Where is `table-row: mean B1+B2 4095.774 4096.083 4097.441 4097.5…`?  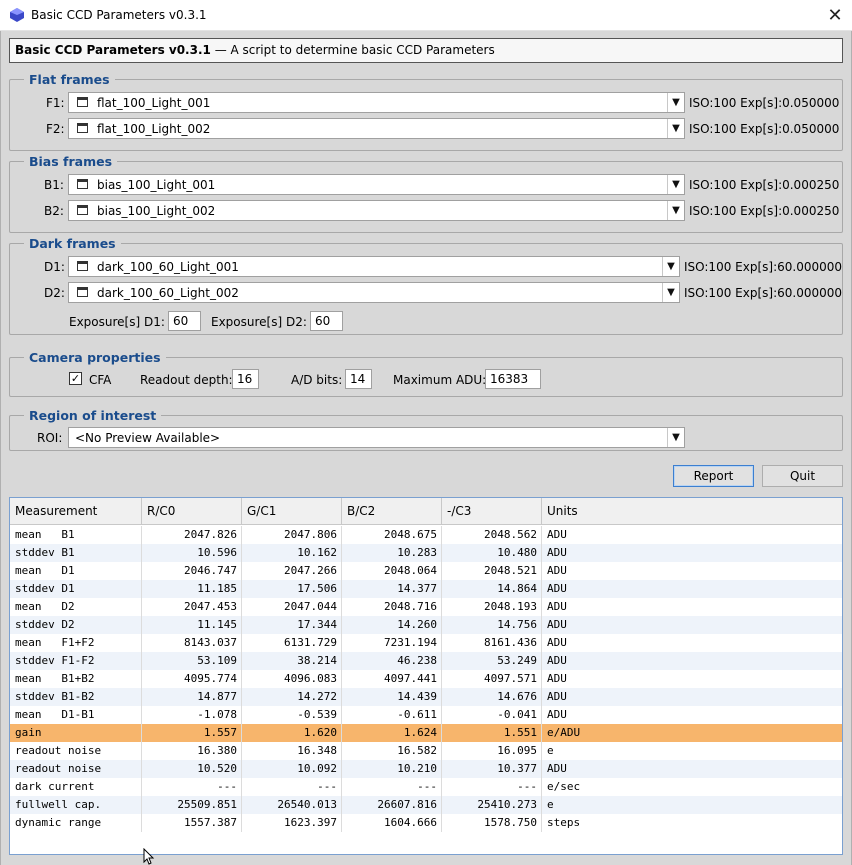
table-row: mean B1+B2 4095.774 4096.083 4097.441 4097.5… is located at coordinates (426, 679).